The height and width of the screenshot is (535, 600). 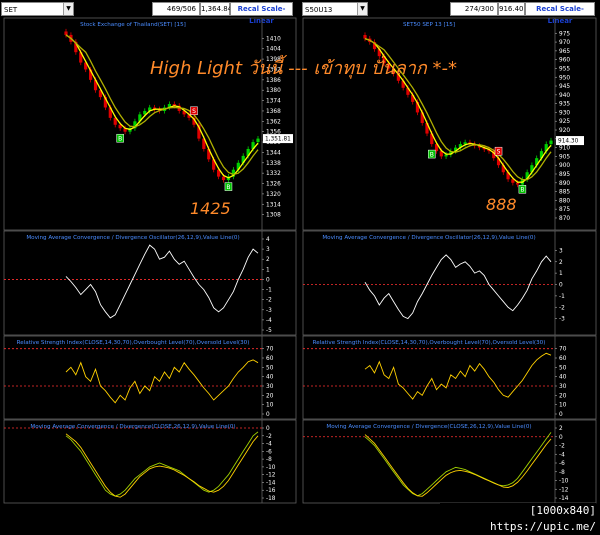 I want to click on left-rsi-tick-label-0: 70, so click(x=270, y=350).